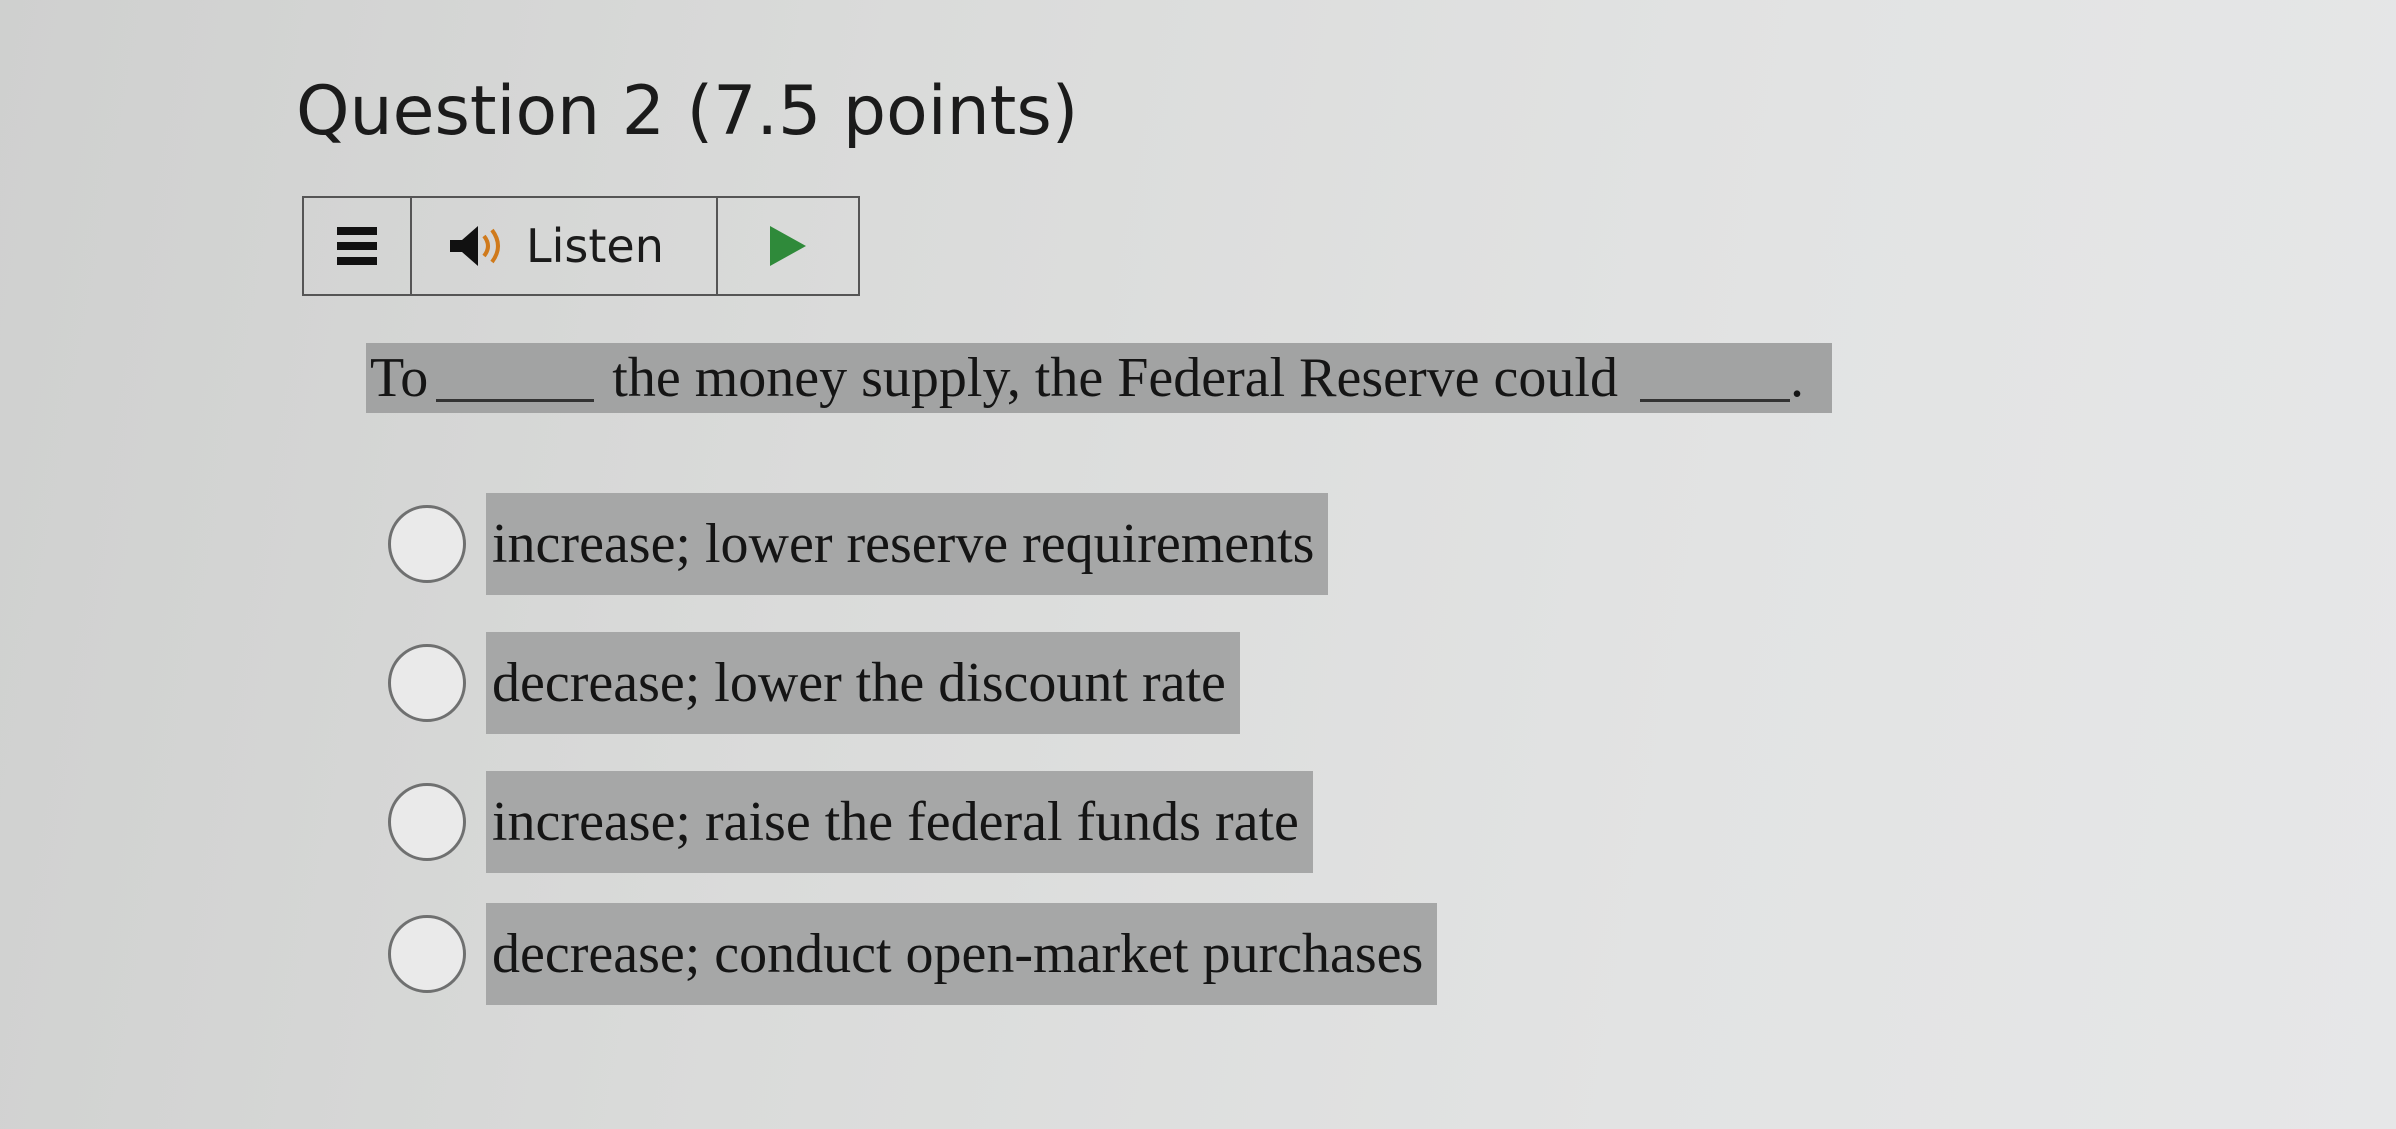  Describe the element at coordinates (595, 246) in the screenshot. I see `listen-label: Listen` at that location.